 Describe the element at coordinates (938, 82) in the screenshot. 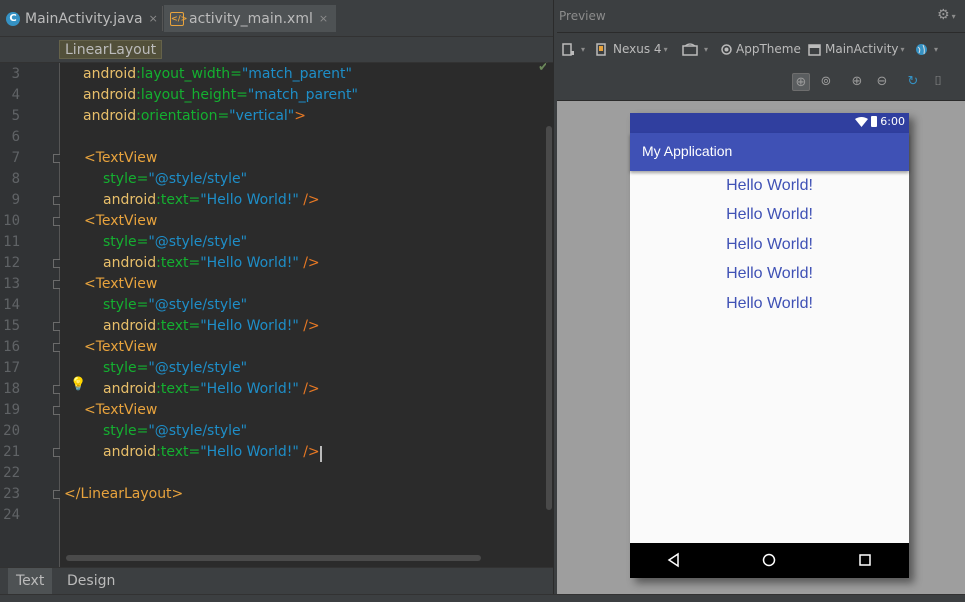

I see `camera-icon: ⌷` at that location.